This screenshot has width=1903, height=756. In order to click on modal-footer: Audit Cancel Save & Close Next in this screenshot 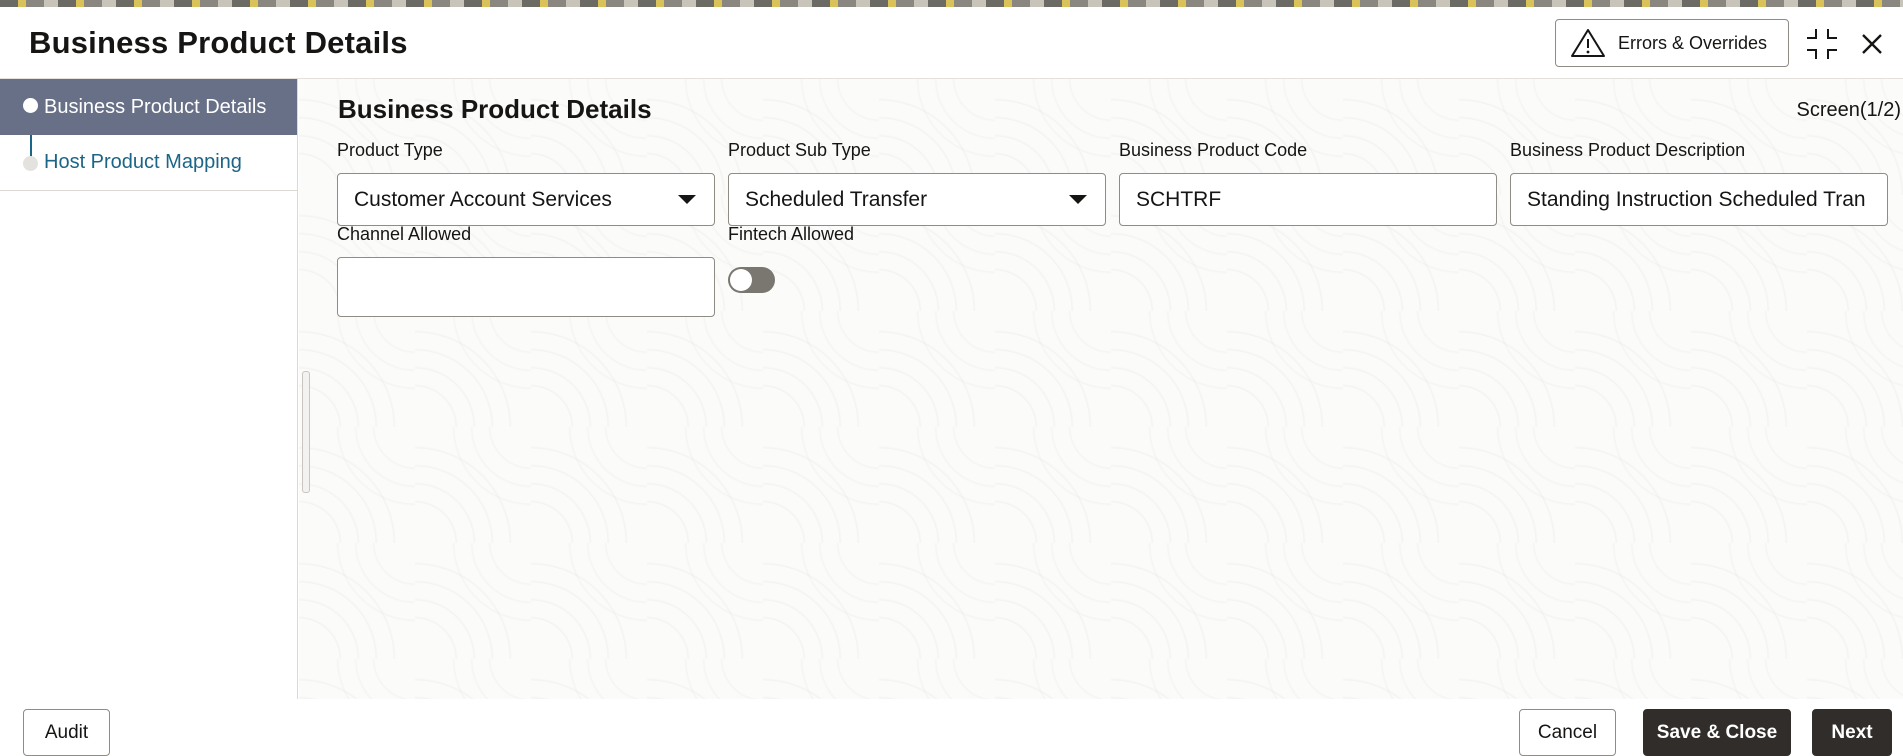, I will do `click(951, 727)`.